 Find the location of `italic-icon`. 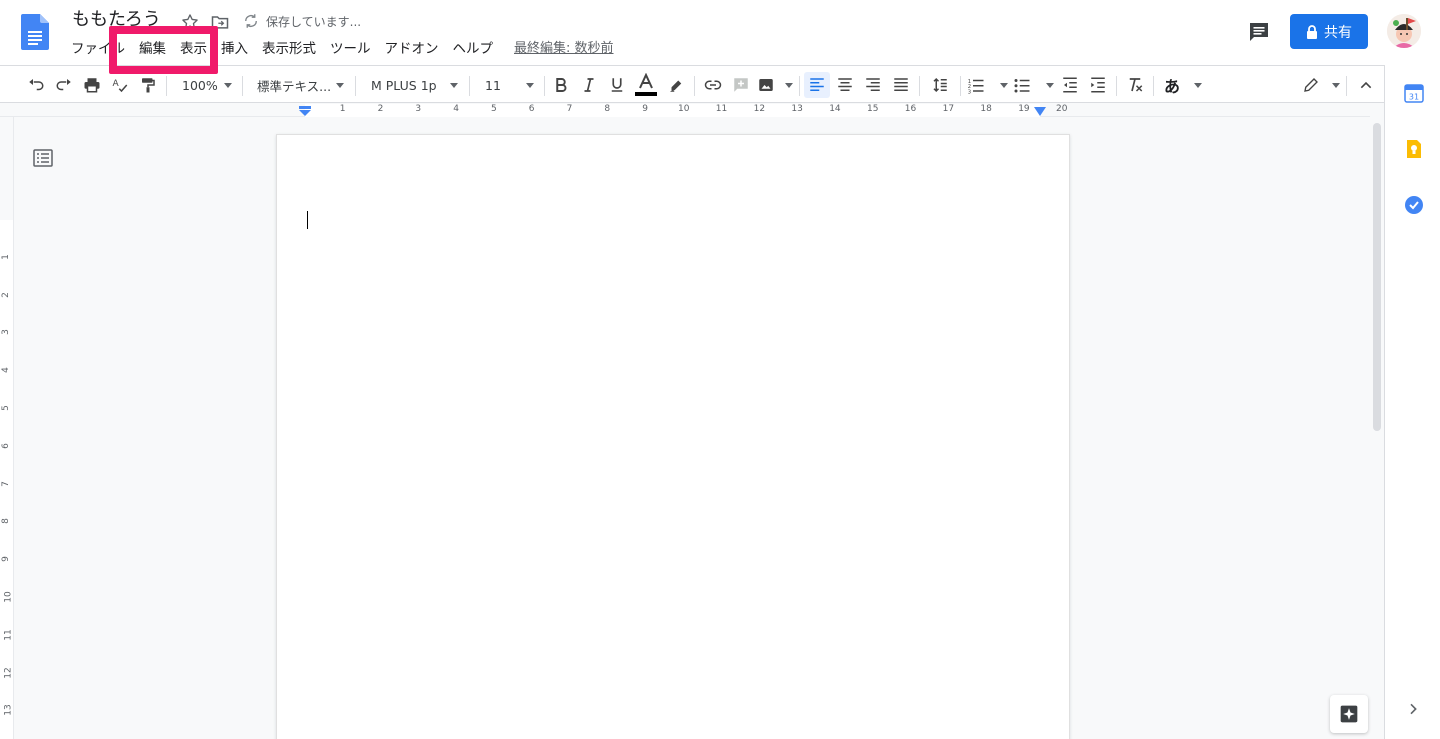

italic-icon is located at coordinates (589, 85).